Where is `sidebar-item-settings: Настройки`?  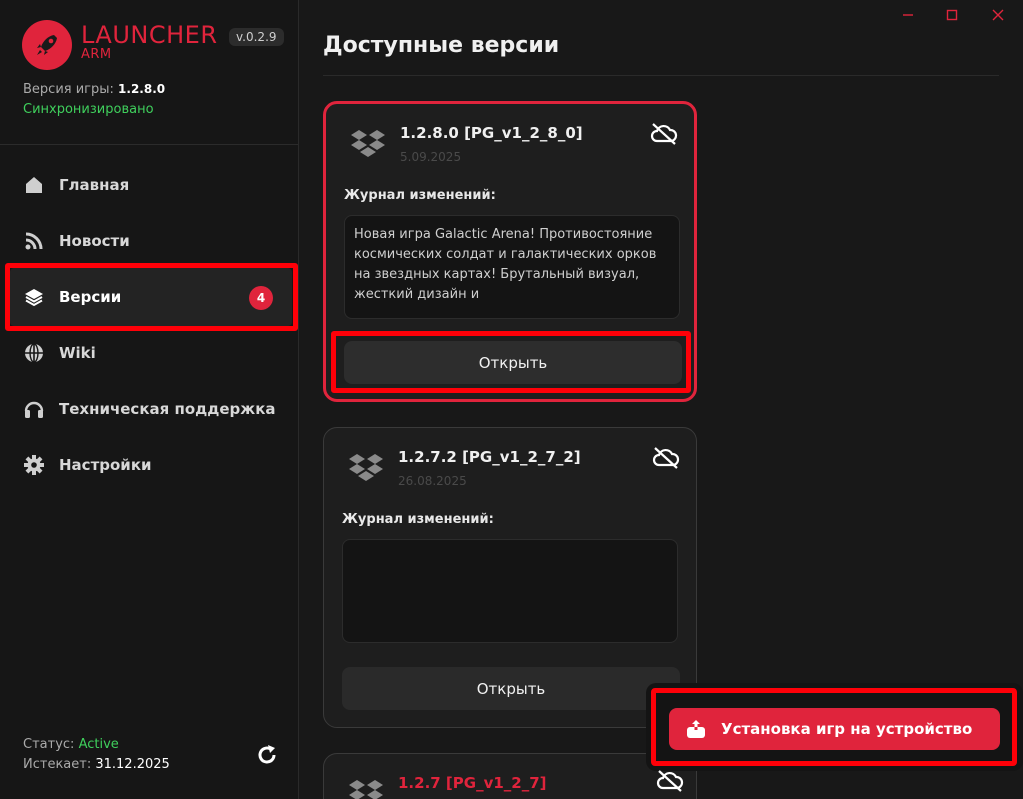
sidebar-item-settings: Настройки is located at coordinates (87, 465).